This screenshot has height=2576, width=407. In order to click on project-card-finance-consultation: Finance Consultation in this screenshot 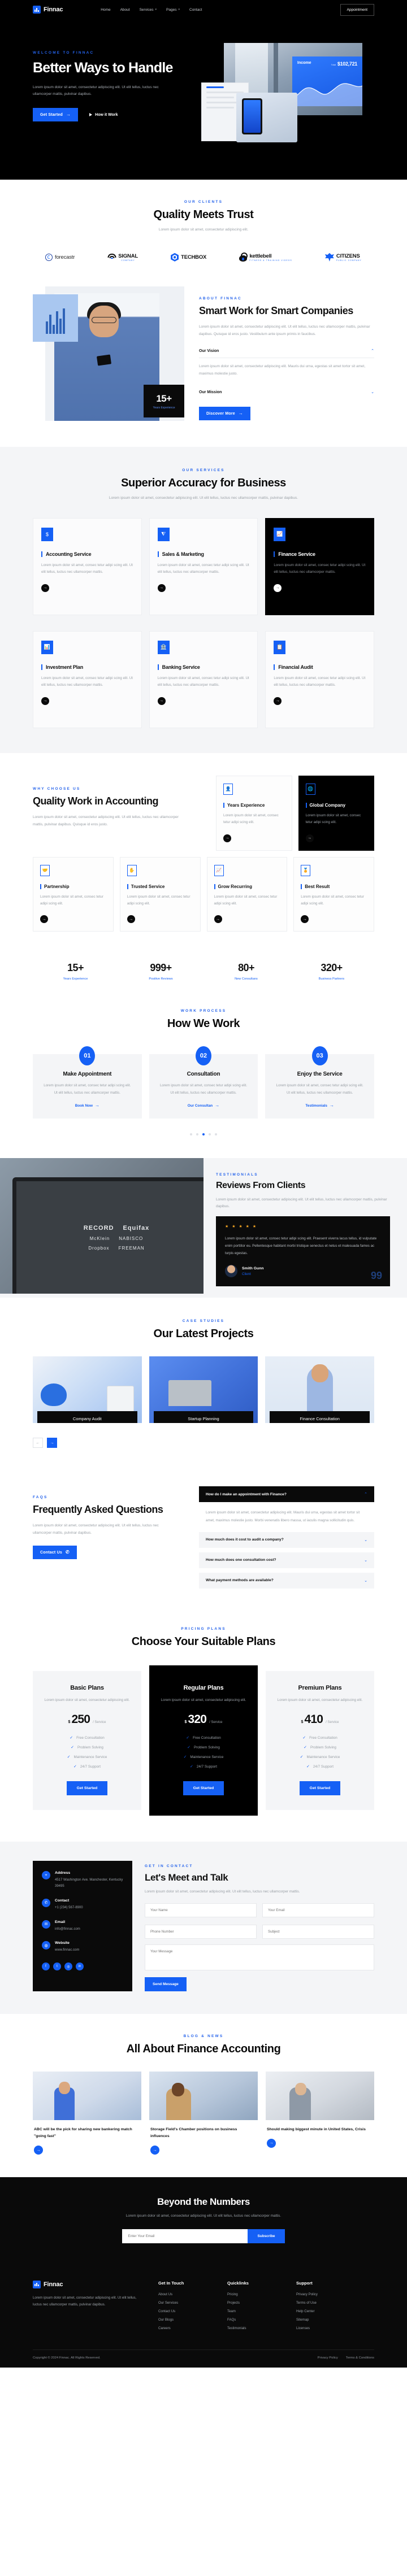, I will do `click(319, 1390)`.